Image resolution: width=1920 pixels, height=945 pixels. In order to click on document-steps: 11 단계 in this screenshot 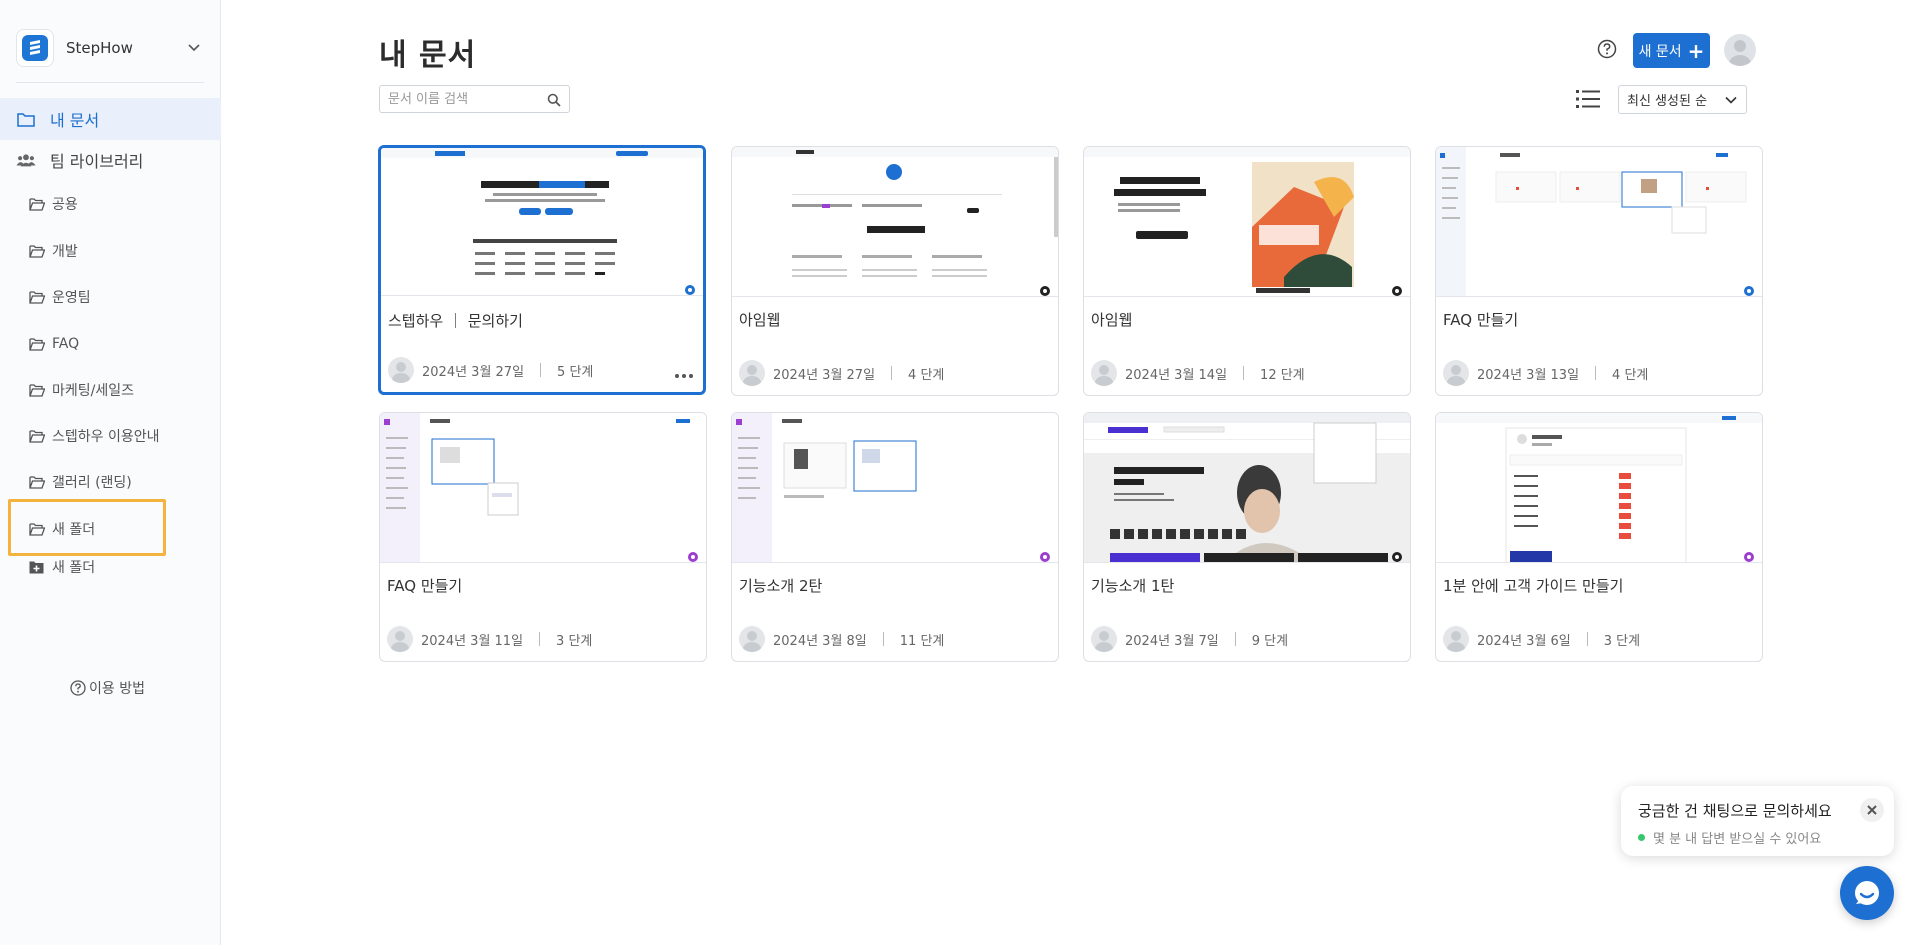, I will do `click(922, 641)`.